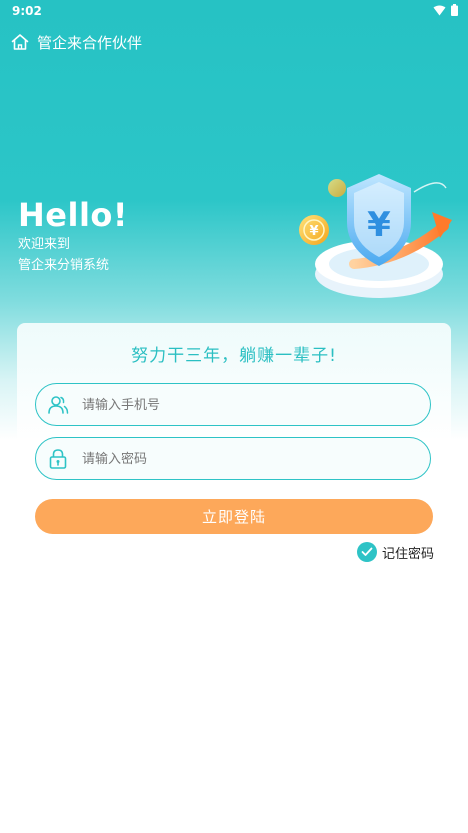 This screenshot has width=468, height=833. Describe the element at coordinates (234, 11) in the screenshot. I see `status-bar: 9:02` at that location.